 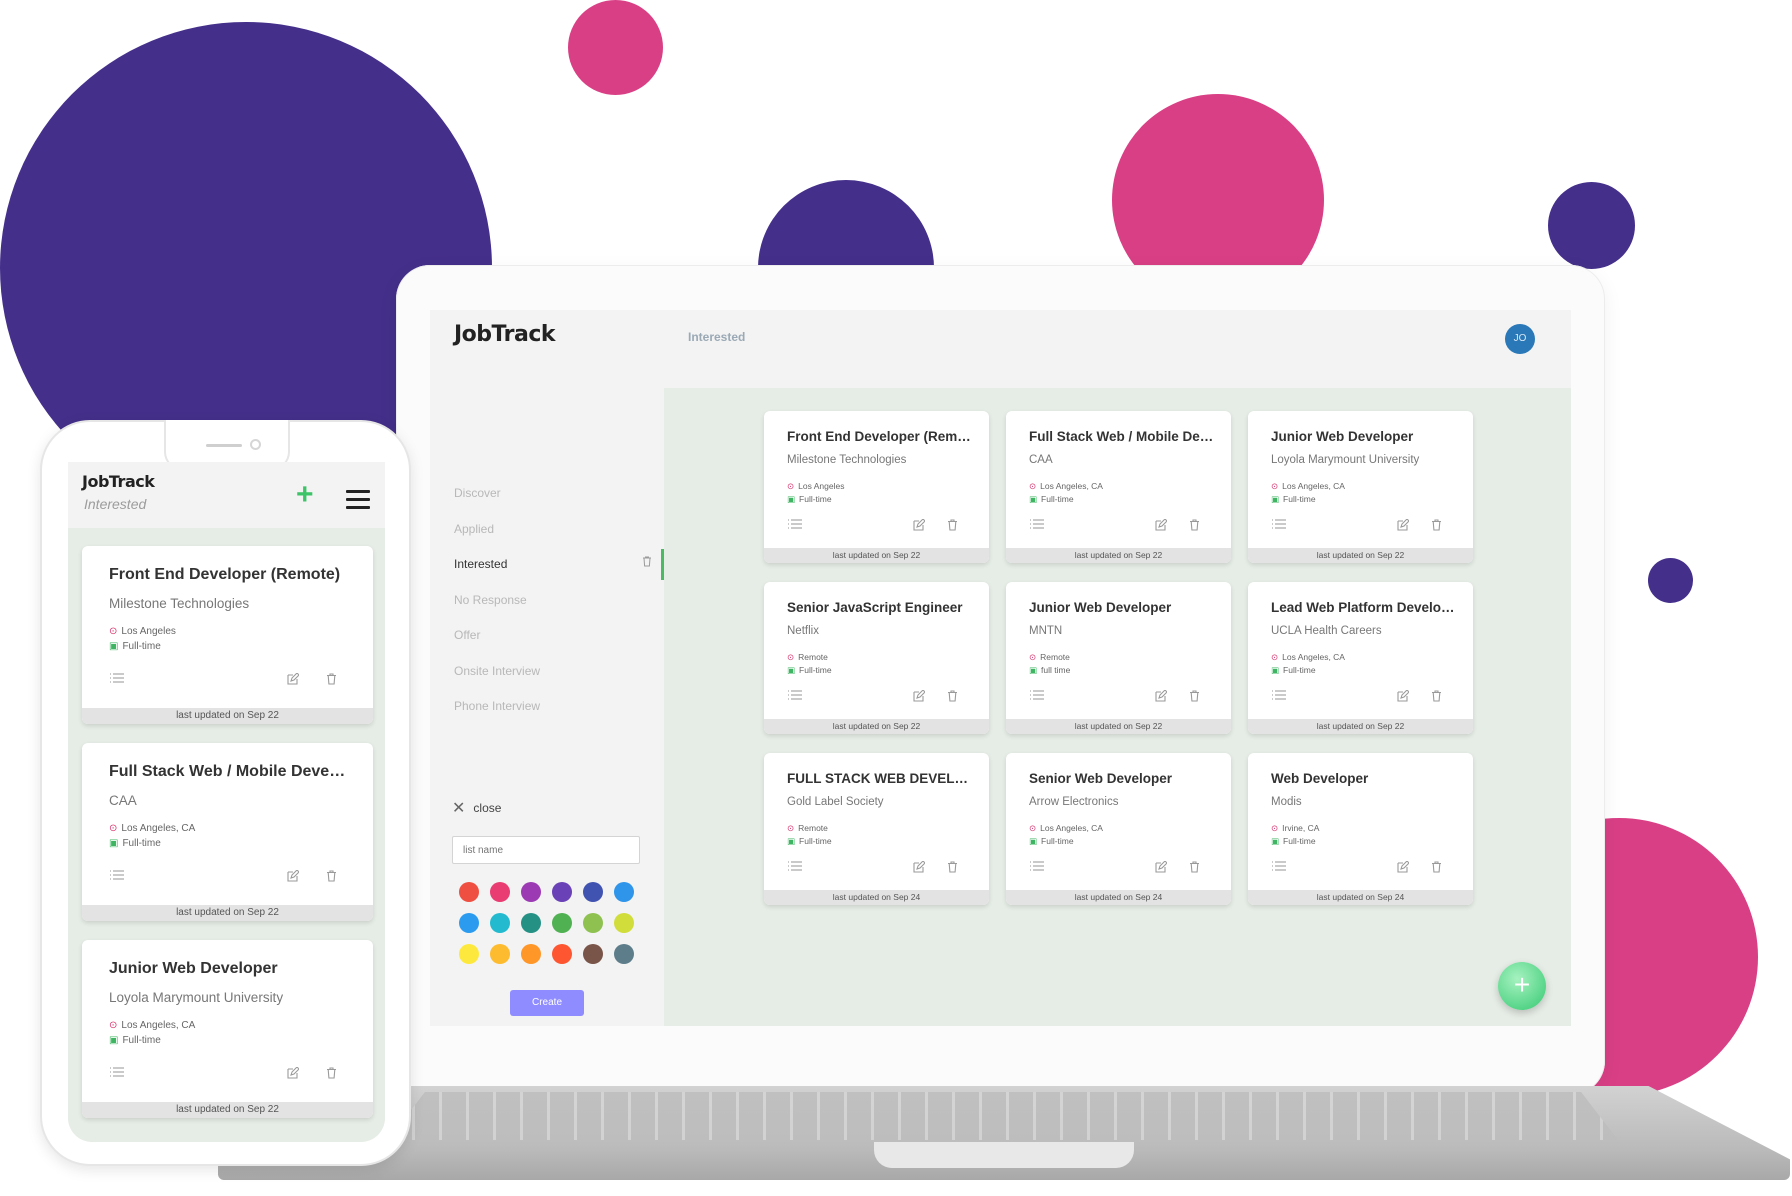 What do you see at coordinates (559, 707) in the screenshot?
I see `sidebar-item-phone-interview: Phone Interview` at bounding box center [559, 707].